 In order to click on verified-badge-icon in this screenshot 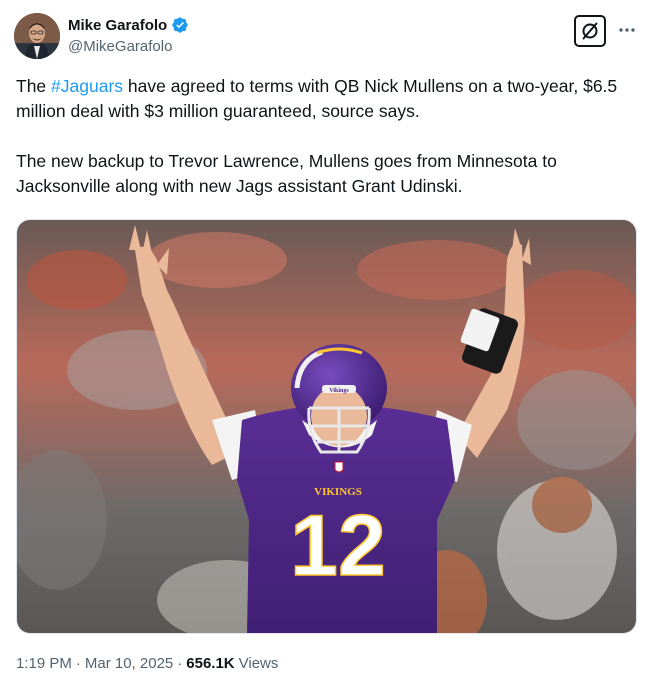, I will do `click(180, 25)`.